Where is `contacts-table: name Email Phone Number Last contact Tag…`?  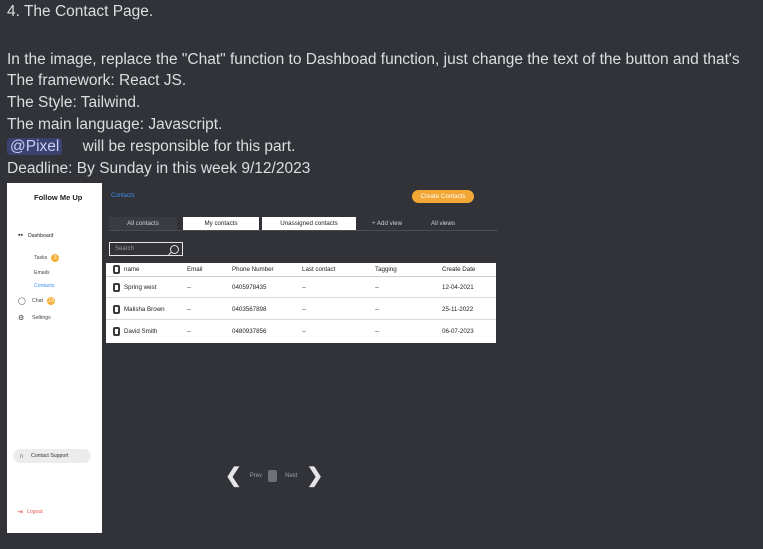
contacts-table: name Email Phone Number Last contact Tag… is located at coordinates (301, 303).